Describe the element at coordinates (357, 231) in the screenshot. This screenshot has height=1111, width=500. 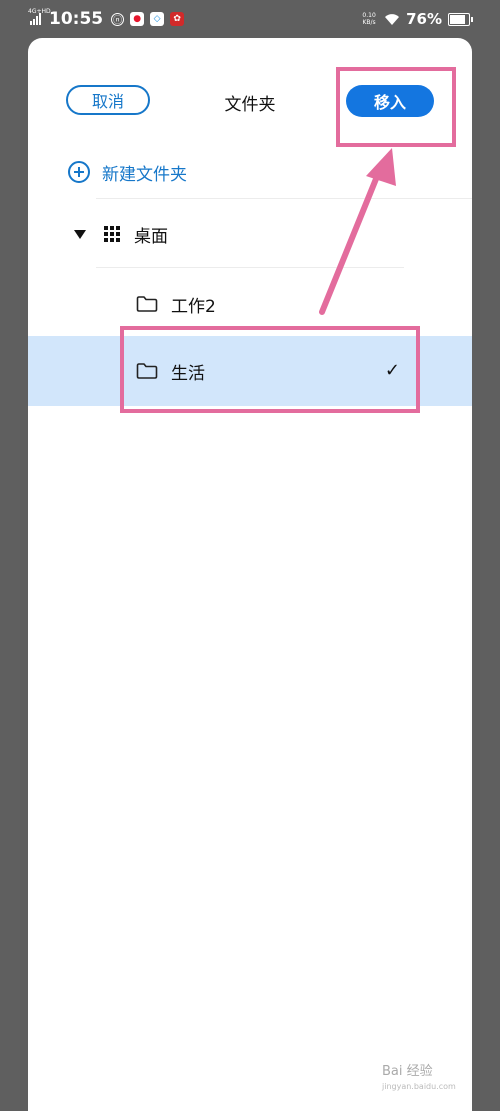
I see `annotation-arrow` at that location.